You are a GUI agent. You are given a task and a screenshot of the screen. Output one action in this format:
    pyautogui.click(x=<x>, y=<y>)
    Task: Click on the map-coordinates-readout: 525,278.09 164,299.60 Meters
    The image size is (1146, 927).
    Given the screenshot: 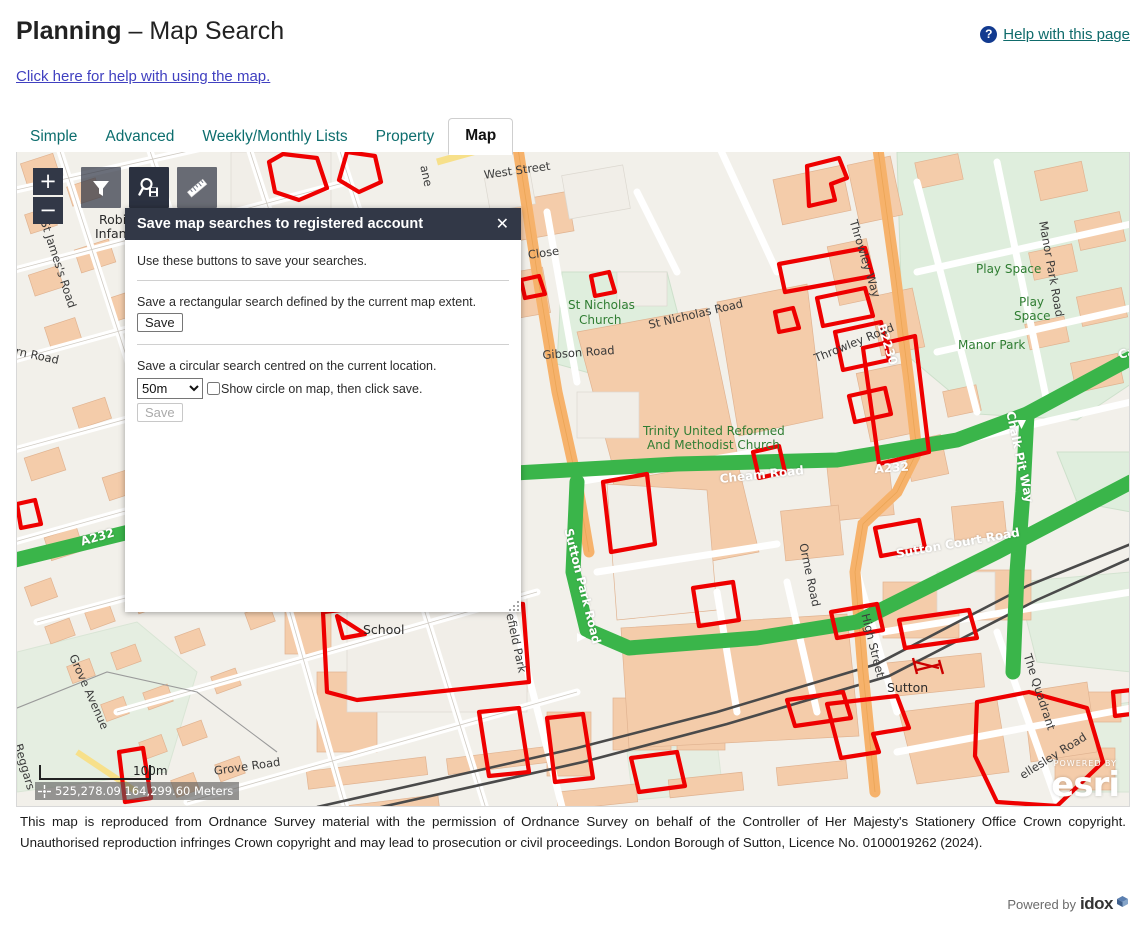 What is the action you would take?
    pyautogui.click(x=137, y=791)
    